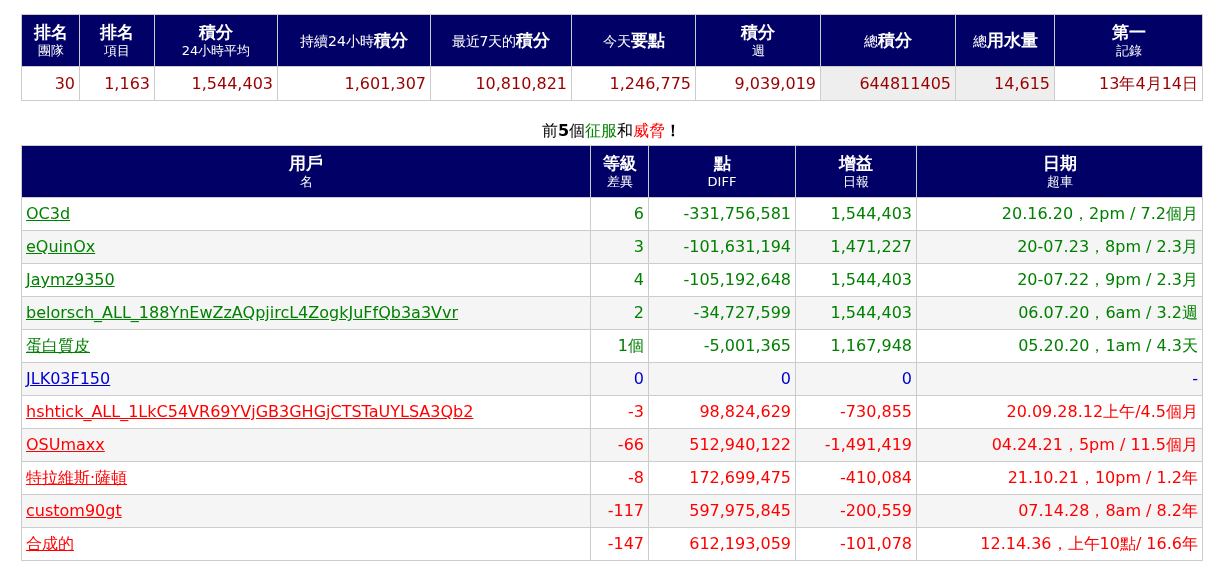 This screenshot has width=1221, height=575. I want to click on user-link: custom90gt, so click(74, 510).